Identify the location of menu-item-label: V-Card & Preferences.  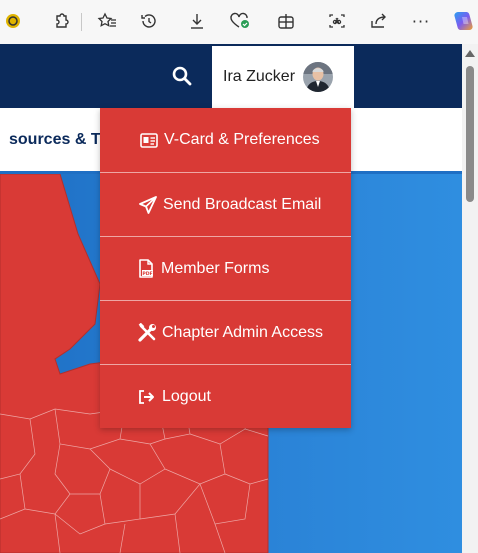
(242, 139).